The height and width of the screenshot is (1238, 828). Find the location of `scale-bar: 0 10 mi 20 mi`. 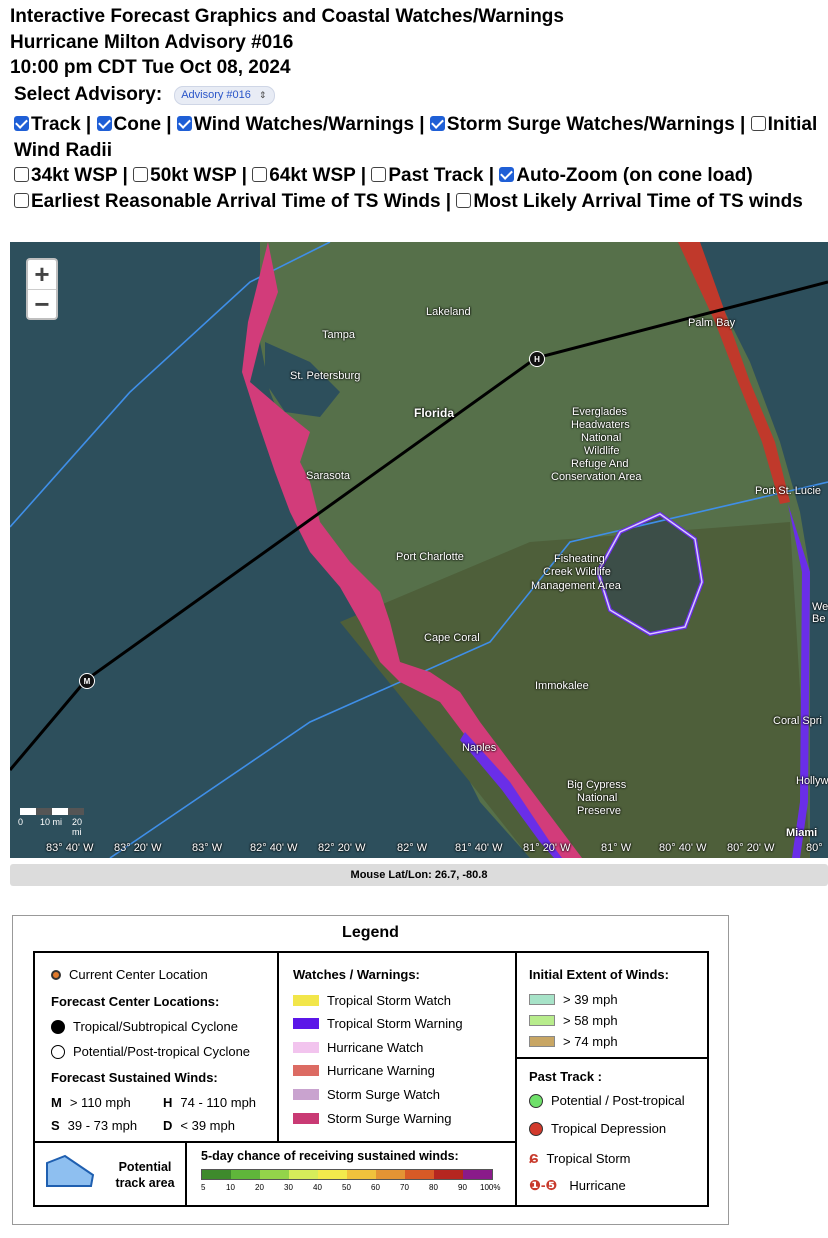

scale-bar: 0 10 mi 20 mi is located at coordinates (51, 822).